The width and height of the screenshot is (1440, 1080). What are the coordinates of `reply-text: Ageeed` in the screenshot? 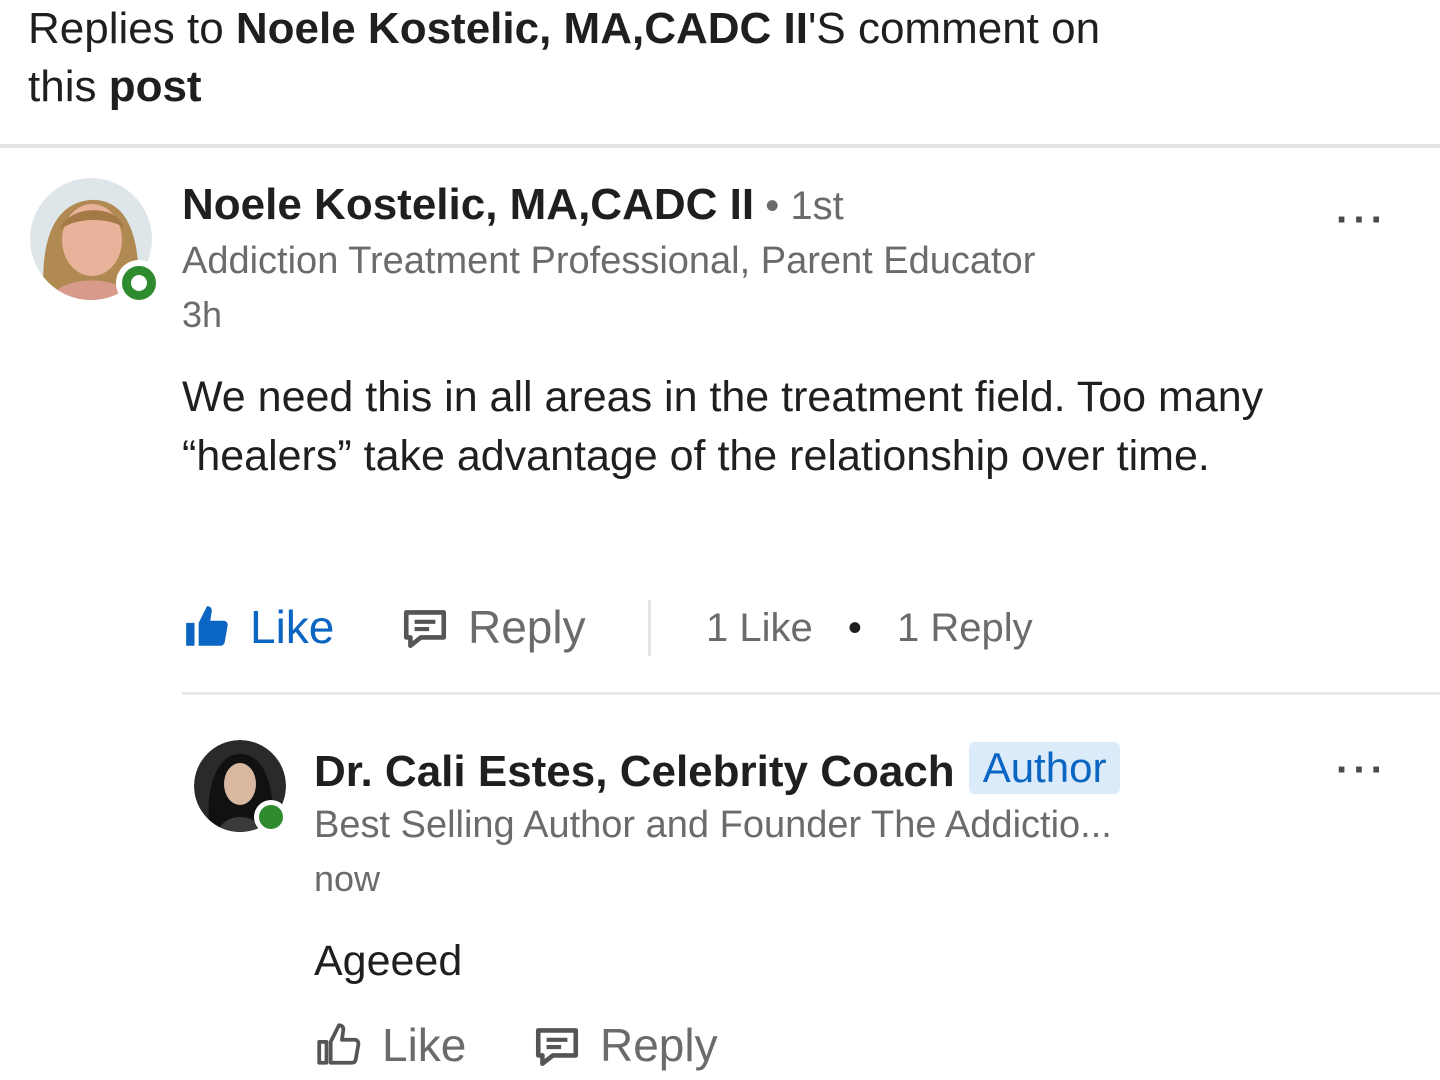 It's located at (388, 961).